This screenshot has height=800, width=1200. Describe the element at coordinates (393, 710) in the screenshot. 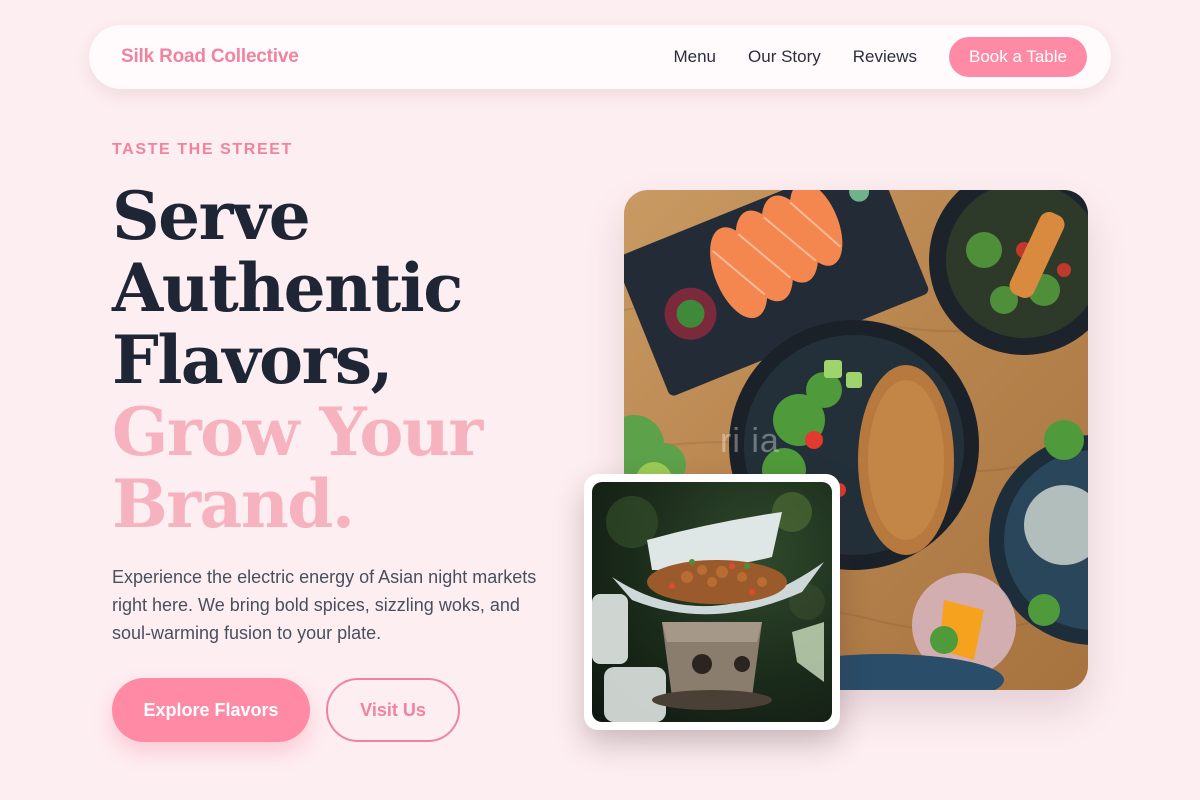

I see `visit-us-button: Visit Us` at that location.